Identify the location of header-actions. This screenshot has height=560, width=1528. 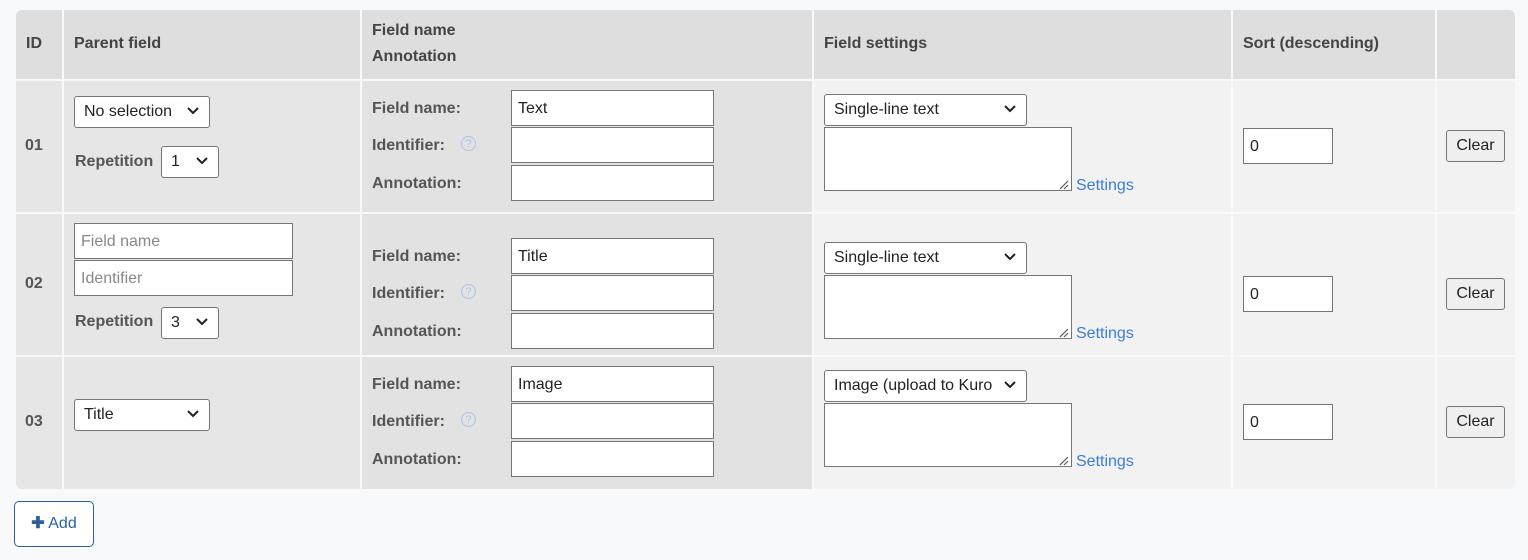
(1476, 44).